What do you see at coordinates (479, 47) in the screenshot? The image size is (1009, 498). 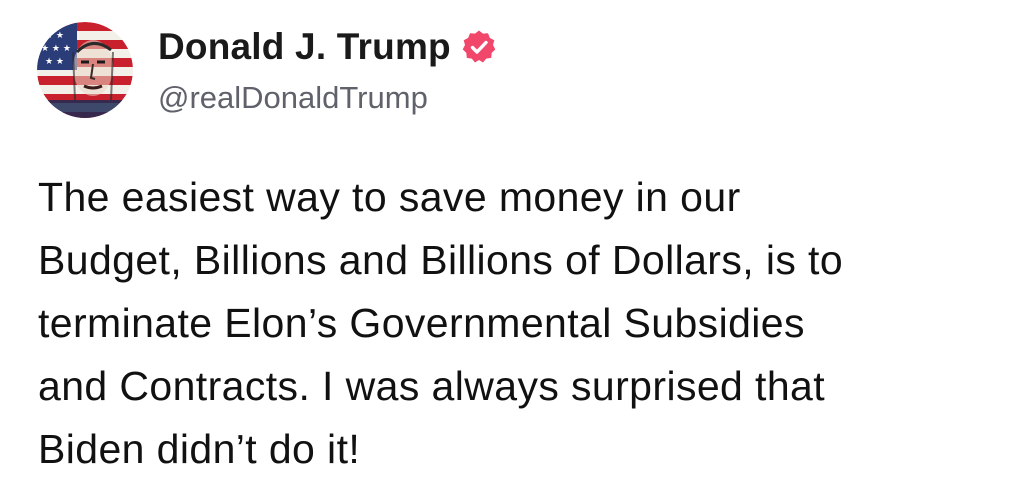 I see `verified-badge-icon` at bounding box center [479, 47].